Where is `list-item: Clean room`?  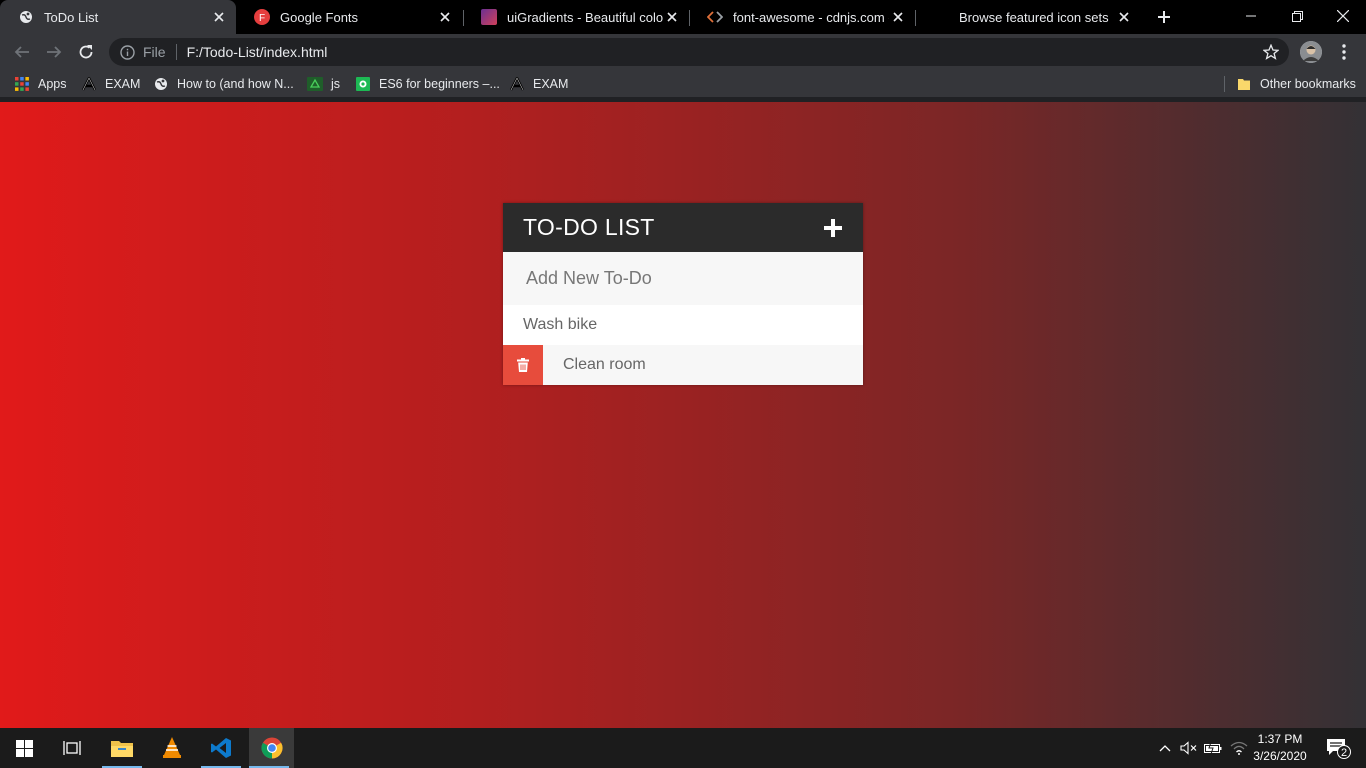 list-item: Clean room is located at coordinates (683, 365).